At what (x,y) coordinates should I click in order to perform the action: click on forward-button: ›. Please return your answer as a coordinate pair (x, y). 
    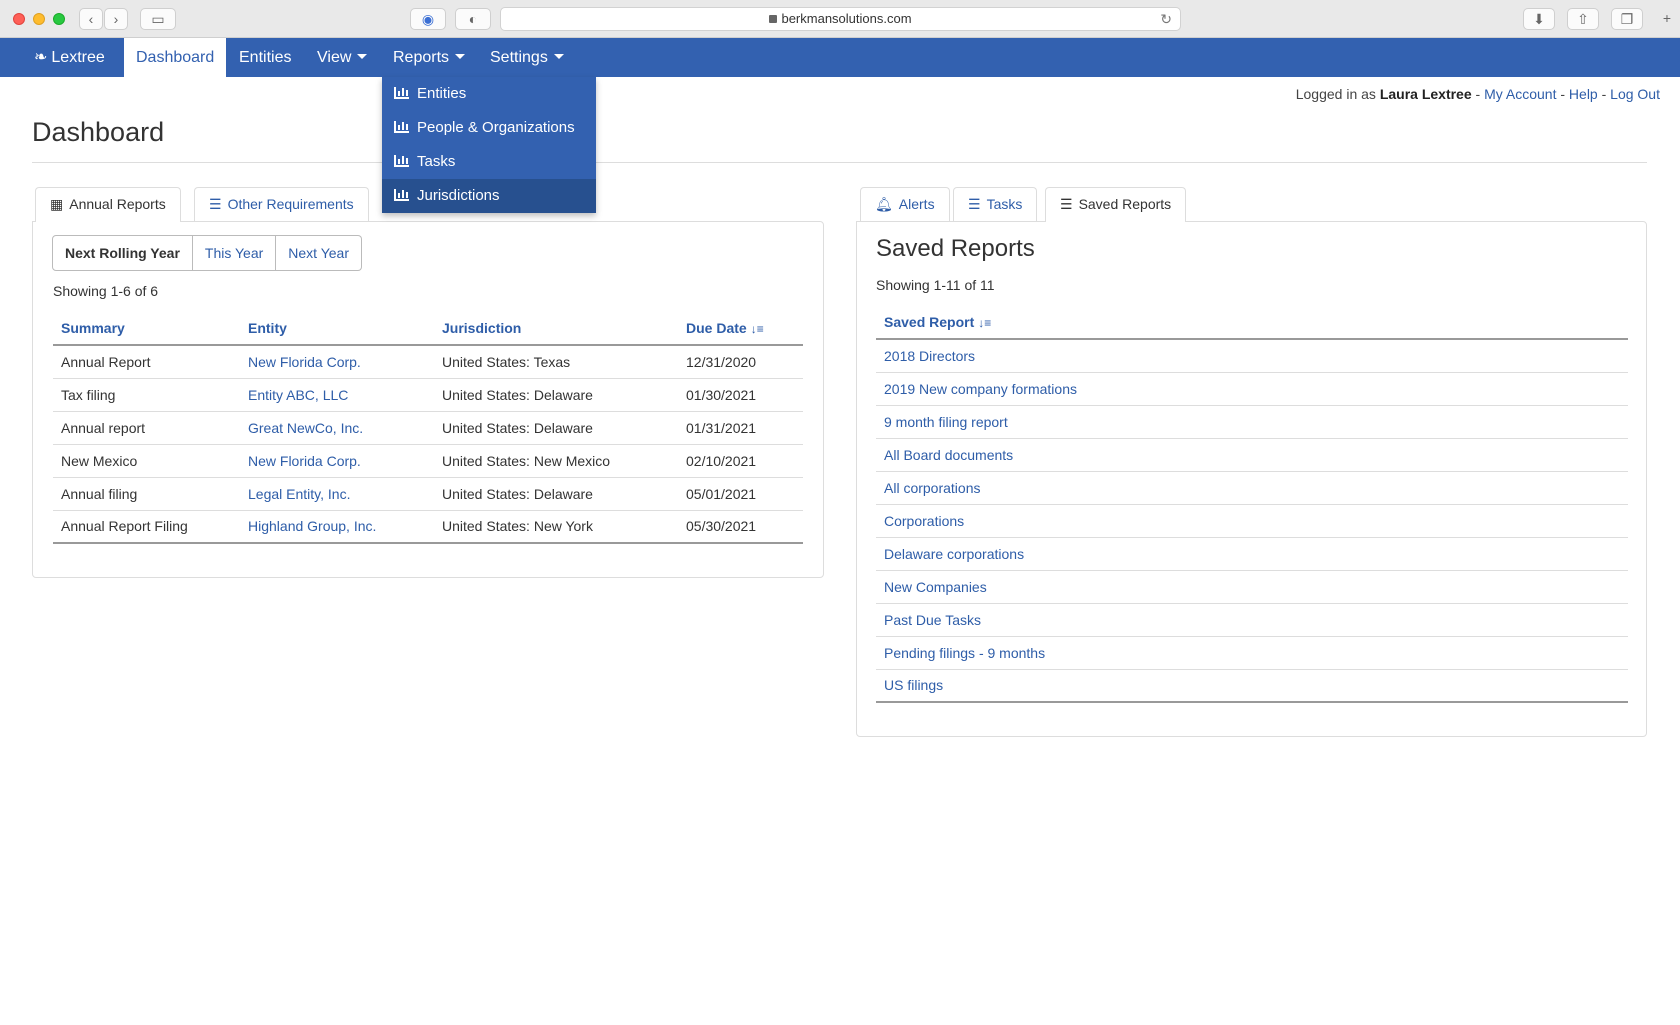
    Looking at the image, I should click on (116, 19).